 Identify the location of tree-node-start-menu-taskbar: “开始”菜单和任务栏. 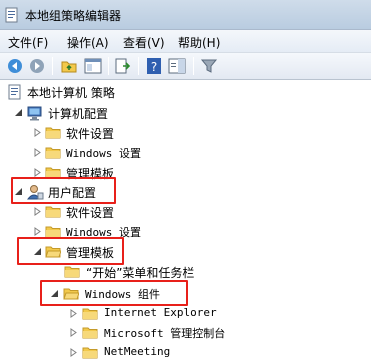
(110, 272).